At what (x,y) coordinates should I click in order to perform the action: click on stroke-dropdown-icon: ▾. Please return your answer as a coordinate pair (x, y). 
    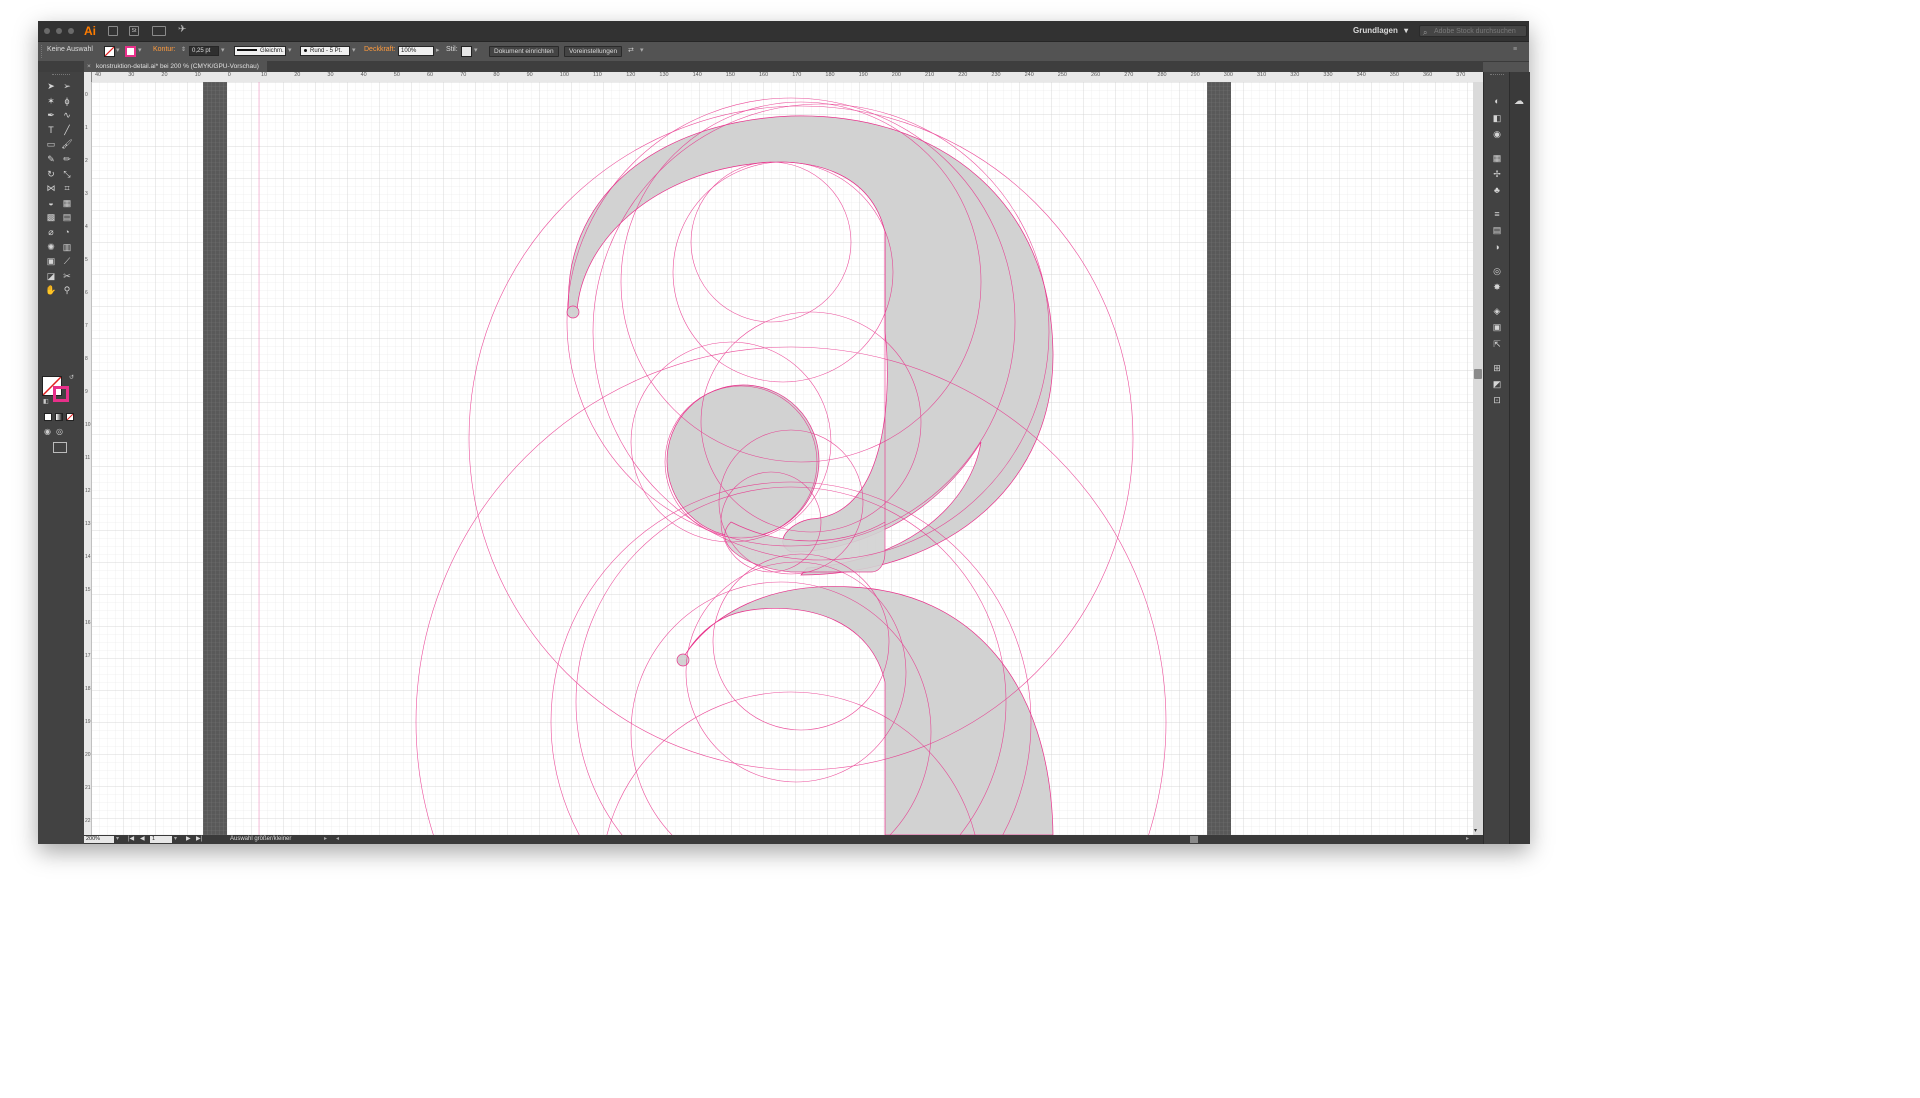
    Looking at the image, I should click on (140, 50).